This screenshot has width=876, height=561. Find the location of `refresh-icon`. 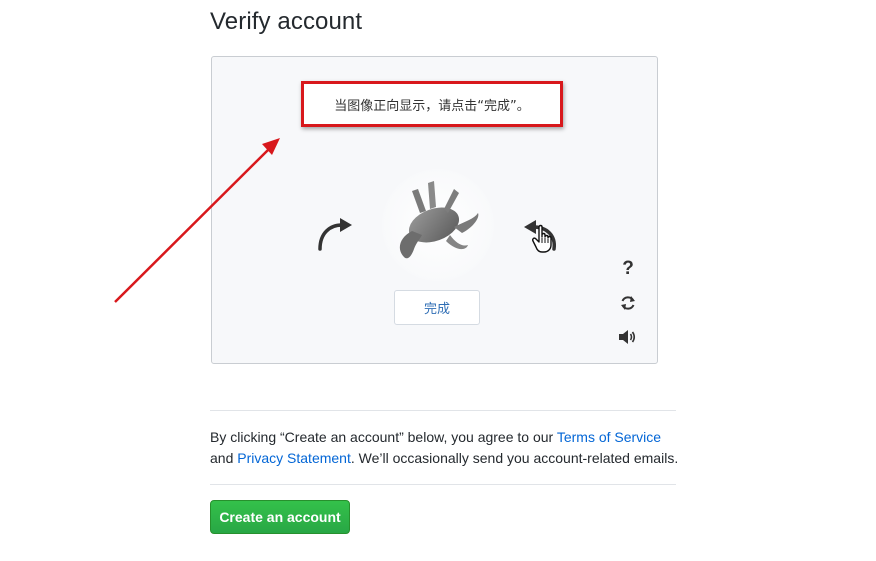

refresh-icon is located at coordinates (628, 303).